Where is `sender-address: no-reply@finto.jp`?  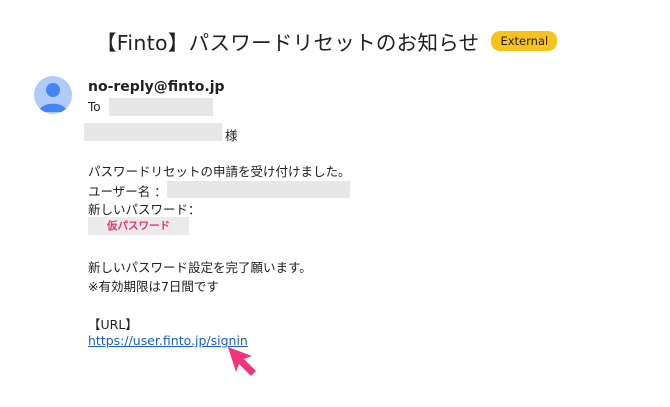 sender-address: no-reply@finto.jp is located at coordinates (156, 87).